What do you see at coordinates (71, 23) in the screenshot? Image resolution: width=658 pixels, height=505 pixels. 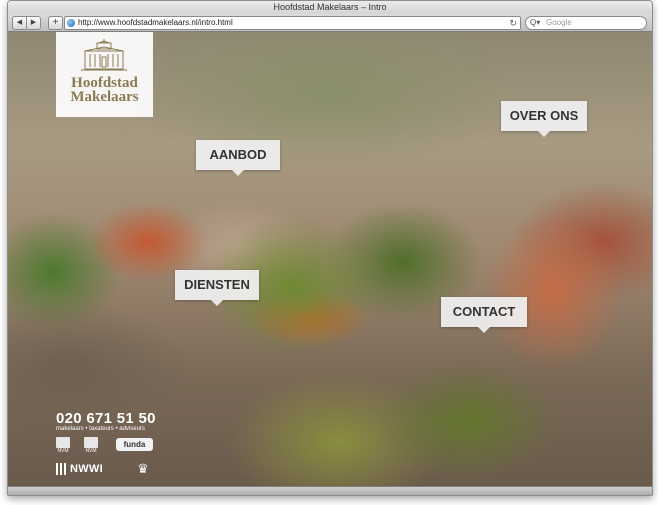 I see `globe-icon` at bounding box center [71, 23].